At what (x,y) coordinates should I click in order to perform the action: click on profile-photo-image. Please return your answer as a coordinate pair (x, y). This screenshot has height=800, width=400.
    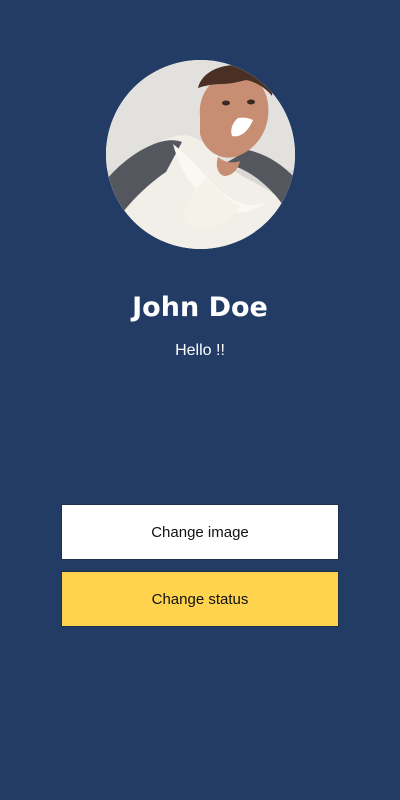
    Looking at the image, I should click on (200, 154).